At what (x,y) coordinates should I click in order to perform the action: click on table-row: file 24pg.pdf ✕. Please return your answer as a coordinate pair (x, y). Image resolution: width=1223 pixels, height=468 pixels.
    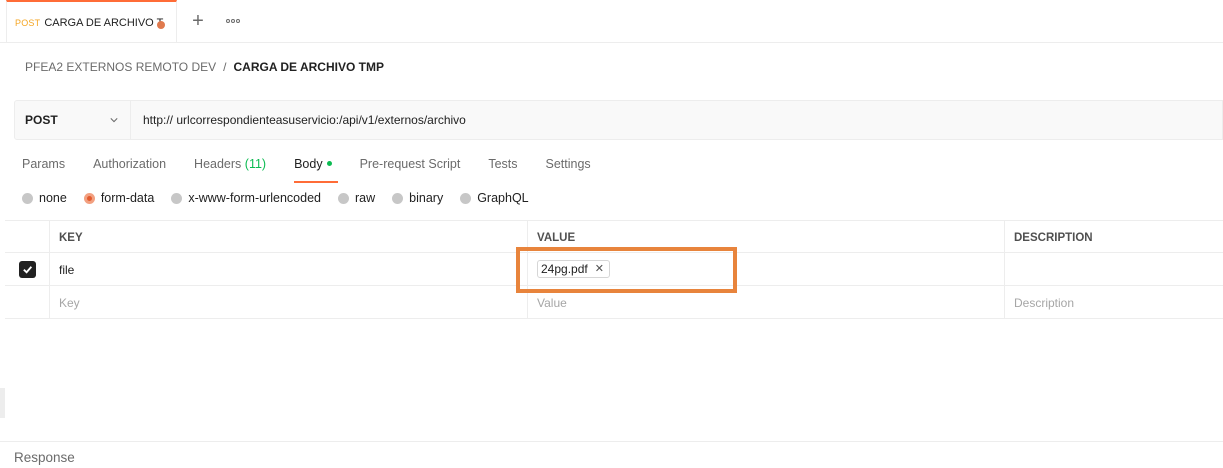
    Looking at the image, I should click on (614, 269).